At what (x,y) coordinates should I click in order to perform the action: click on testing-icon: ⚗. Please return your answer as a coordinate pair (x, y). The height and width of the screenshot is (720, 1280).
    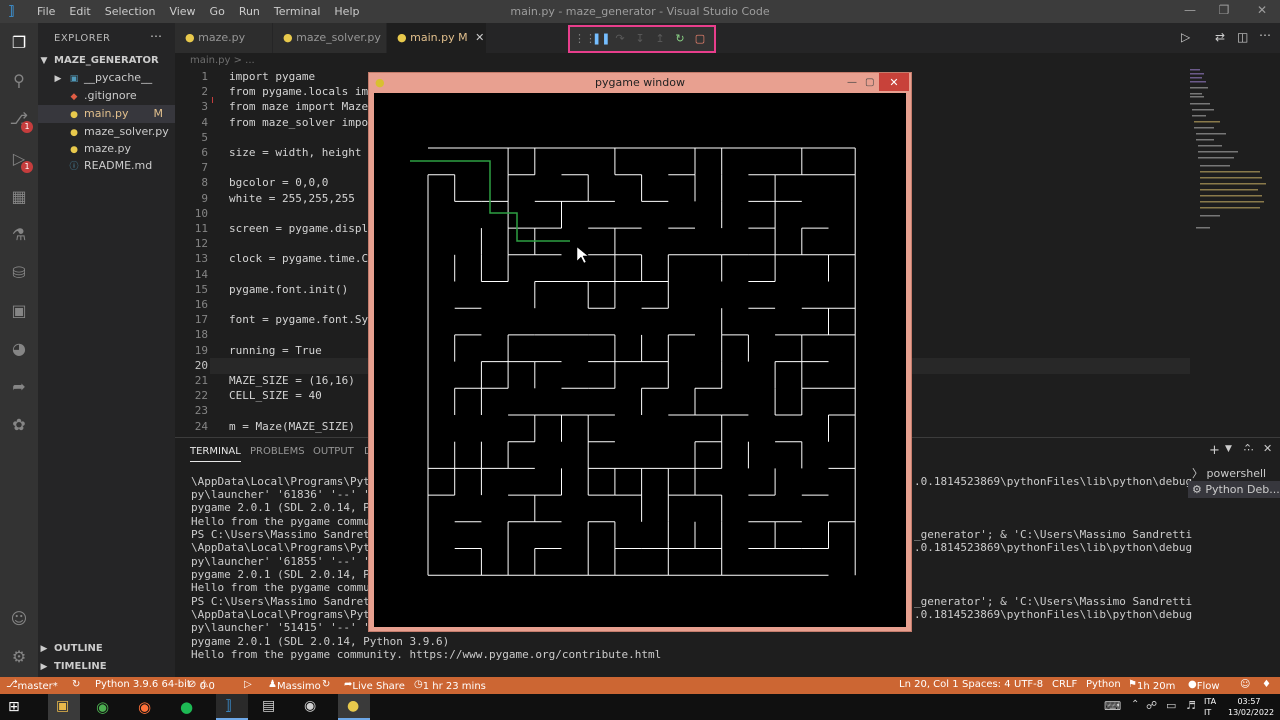
    Looking at the image, I should click on (19, 235).